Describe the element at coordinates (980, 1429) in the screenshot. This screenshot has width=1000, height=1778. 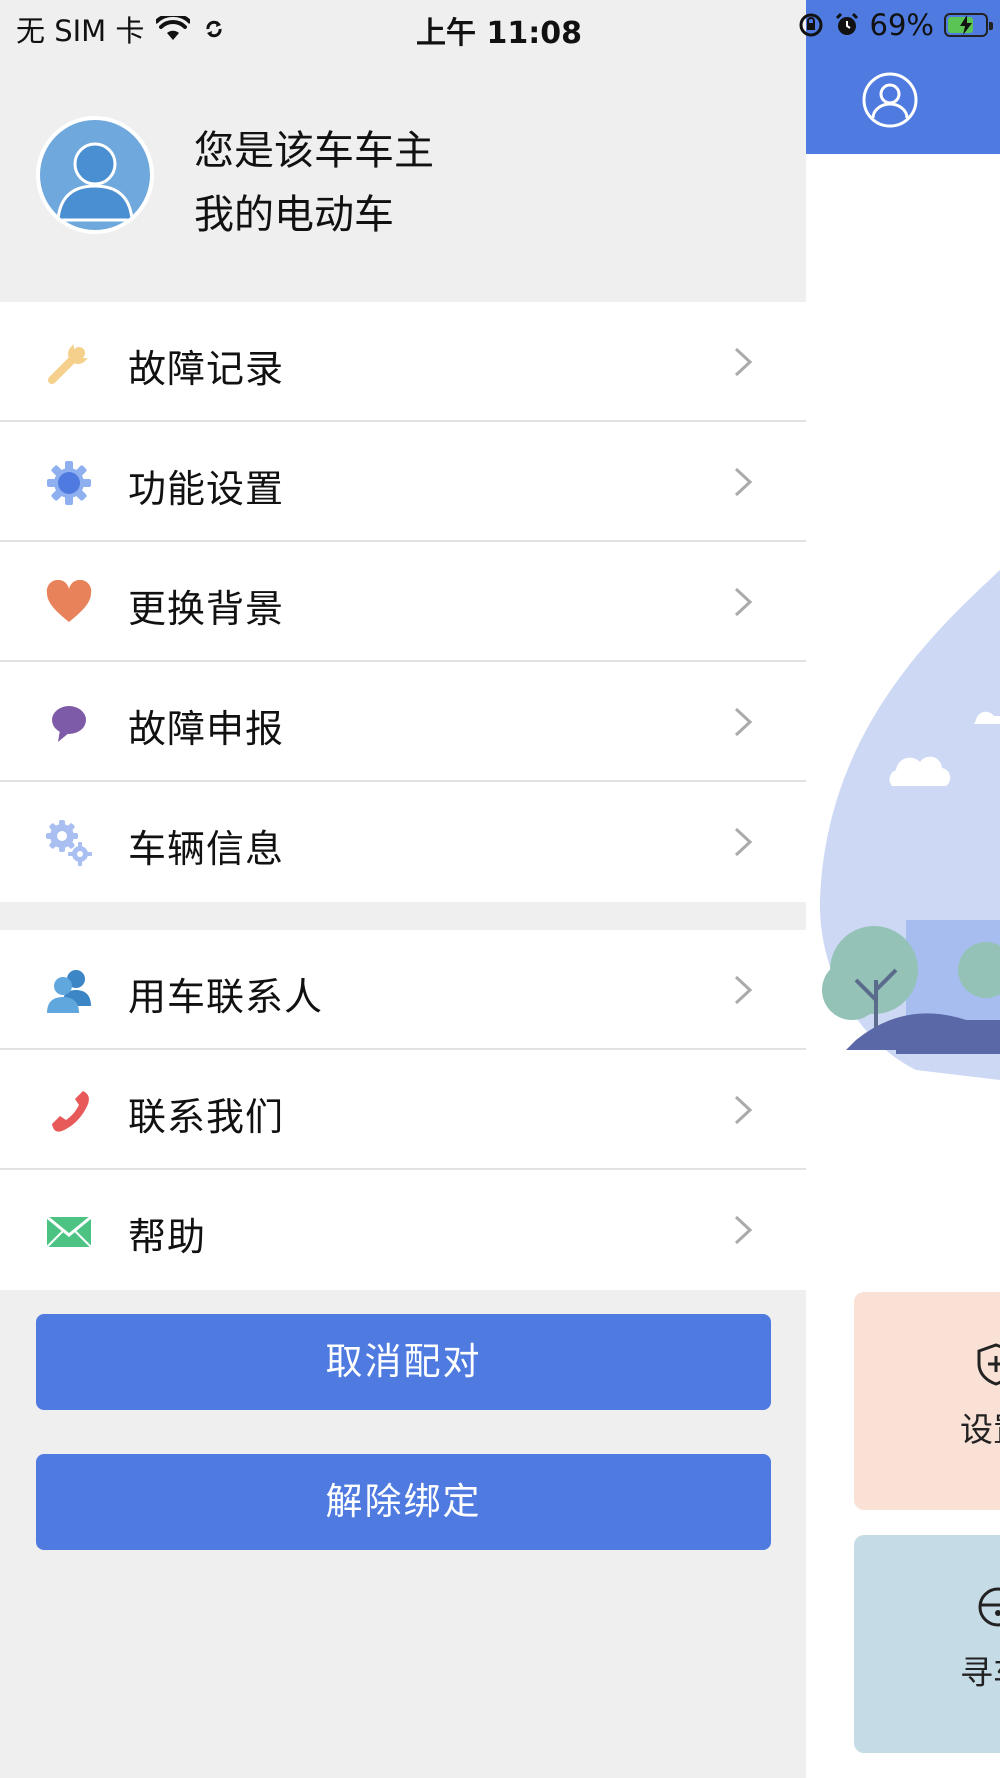
I see `settings-card-label: 设置` at that location.